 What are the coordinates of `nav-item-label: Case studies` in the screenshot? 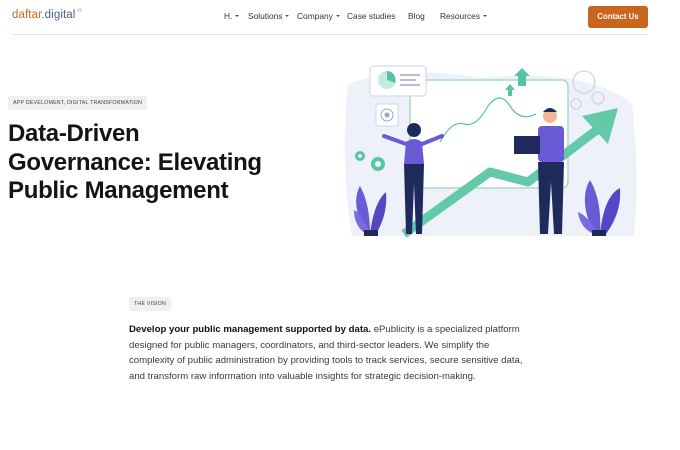 It's located at (371, 16).